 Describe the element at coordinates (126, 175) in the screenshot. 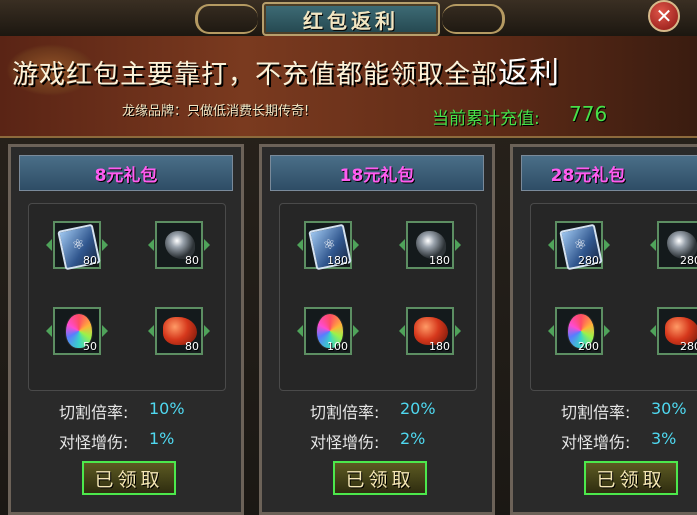

I see `pack-title: 8元礼包` at that location.